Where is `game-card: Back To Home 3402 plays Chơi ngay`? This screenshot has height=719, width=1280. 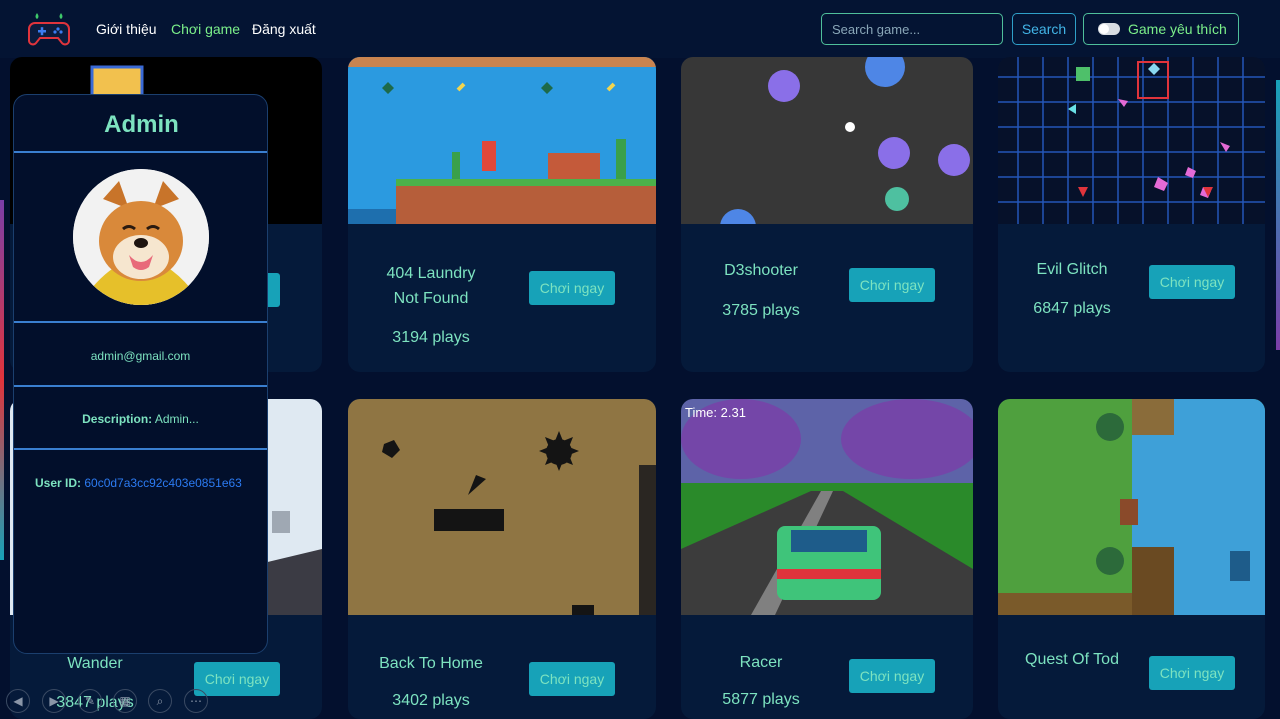
game-card: Back To Home 3402 plays Chơi ngay is located at coordinates (502, 559).